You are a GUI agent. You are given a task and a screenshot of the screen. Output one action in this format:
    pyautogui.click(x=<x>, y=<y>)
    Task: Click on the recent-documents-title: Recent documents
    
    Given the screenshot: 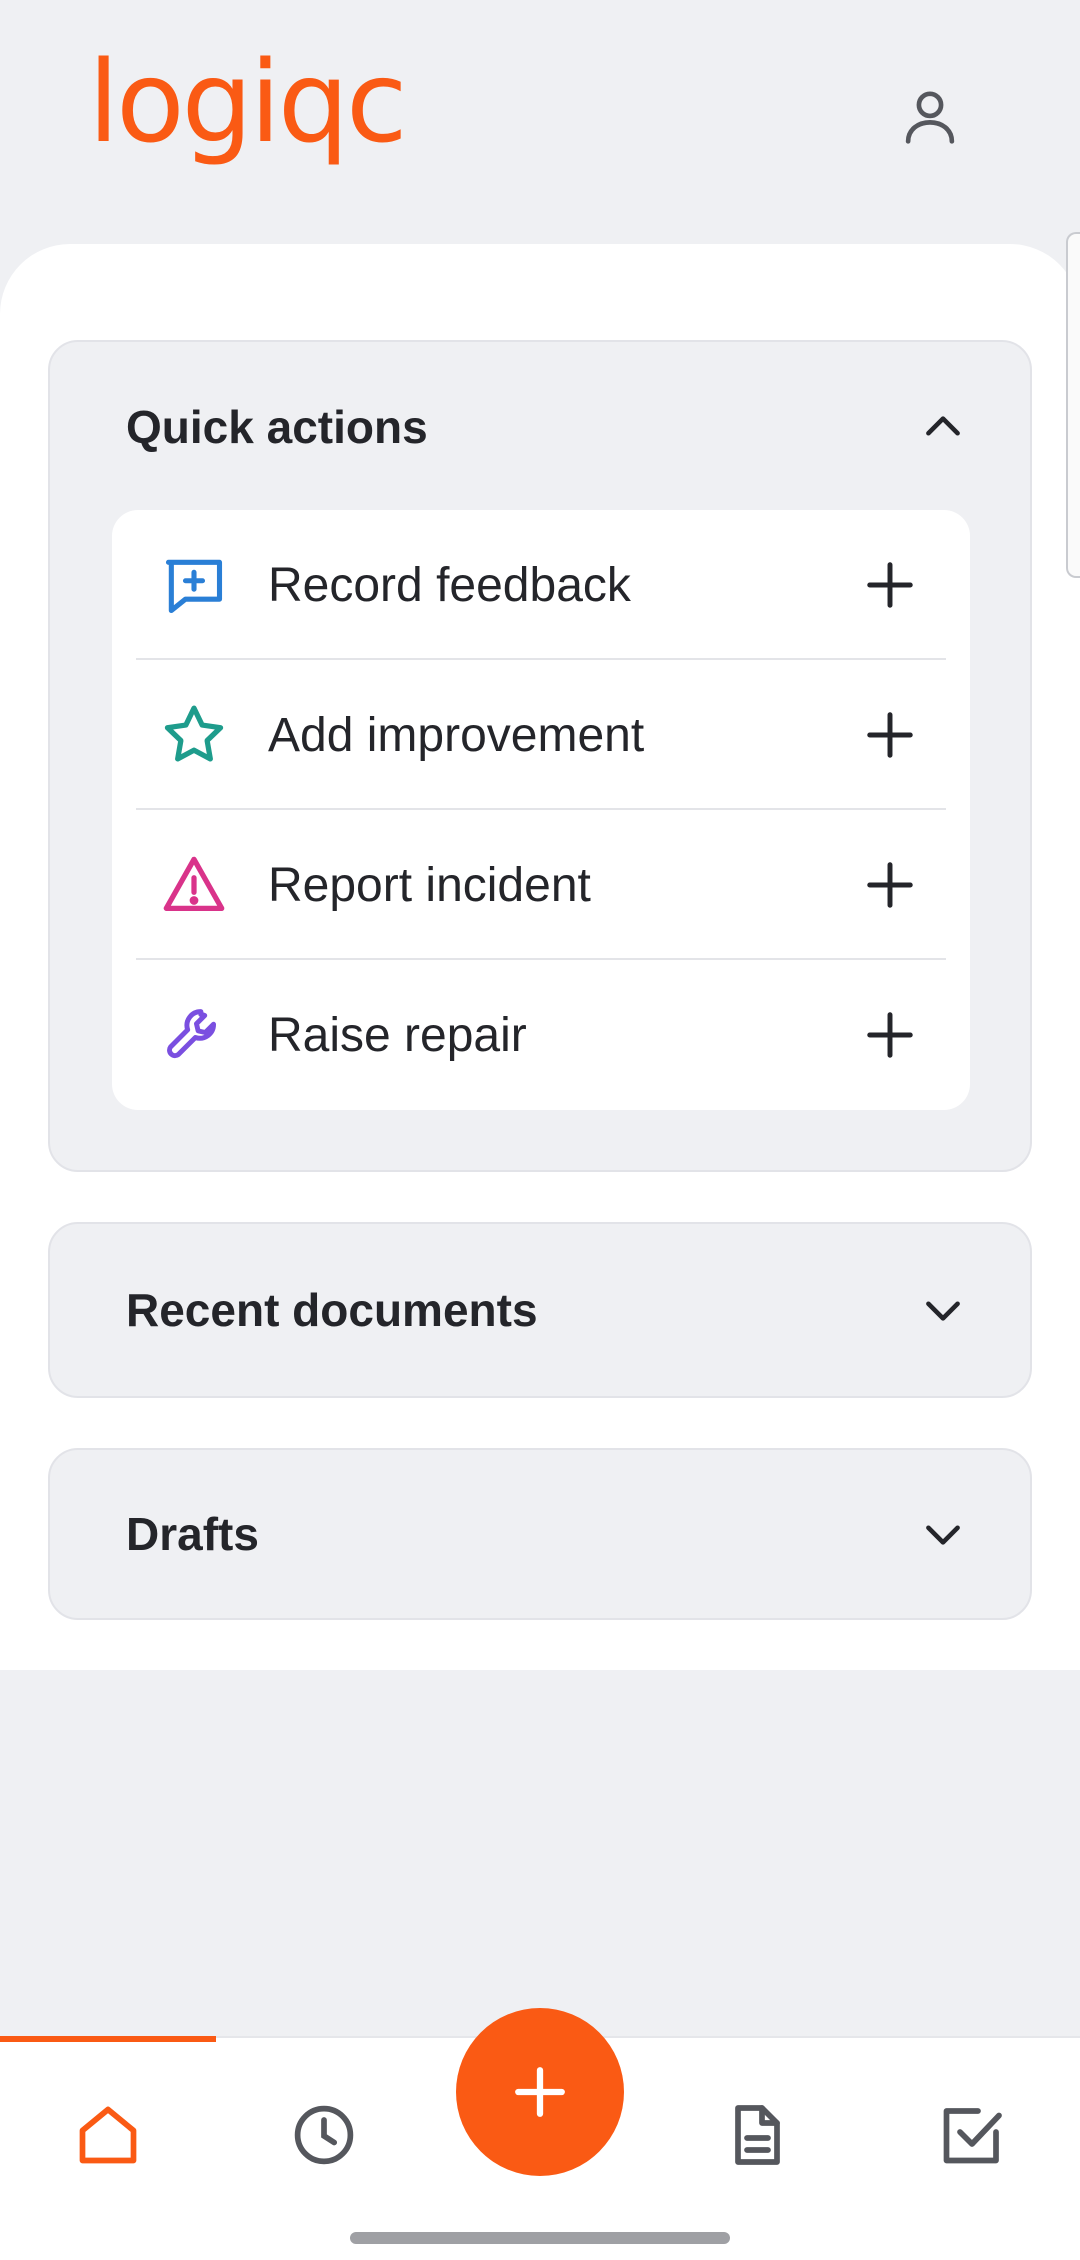 What is the action you would take?
    pyautogui.click(x=332, y=1310)
    